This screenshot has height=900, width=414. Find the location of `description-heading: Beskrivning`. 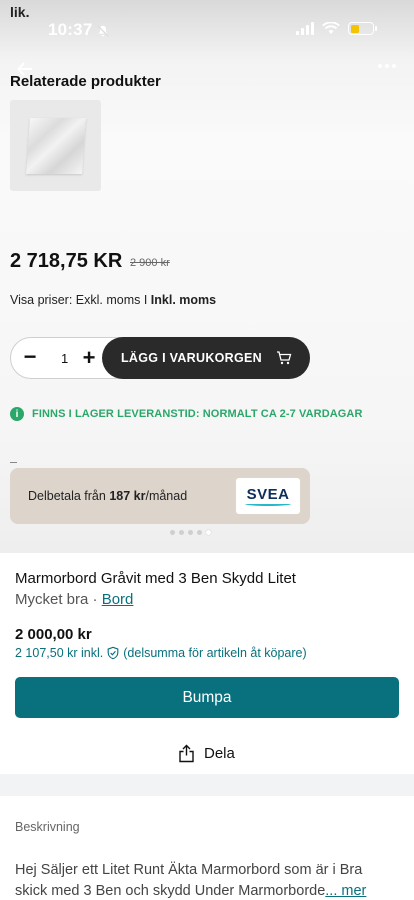

description-heading: Beskrivning is located at coordinates (47, 827).